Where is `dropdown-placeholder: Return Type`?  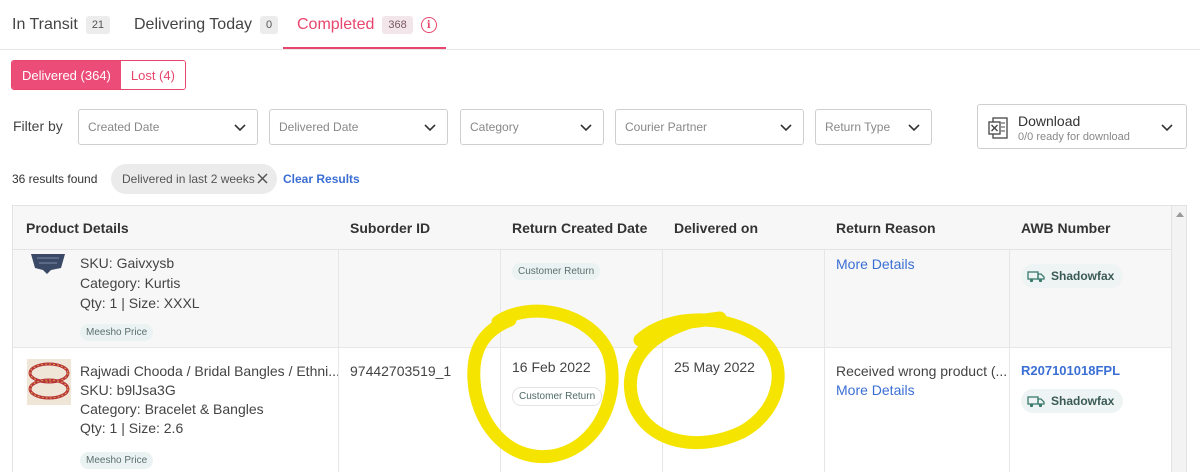 dropdown-placeholder: Return Type is located at coordinates (858, 127).